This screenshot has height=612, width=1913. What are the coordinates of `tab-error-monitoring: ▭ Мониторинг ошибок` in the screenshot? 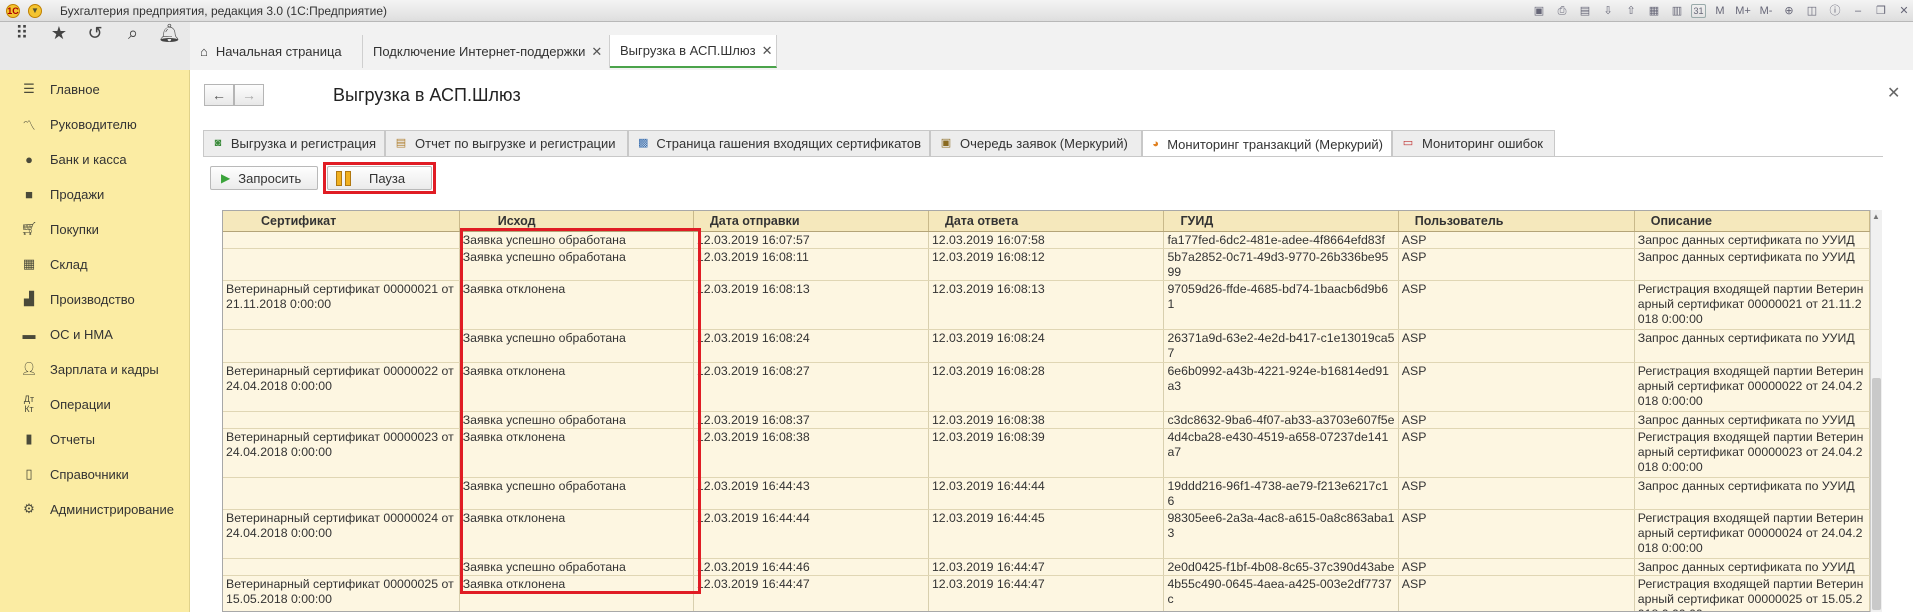 It's located at (1473, 143).